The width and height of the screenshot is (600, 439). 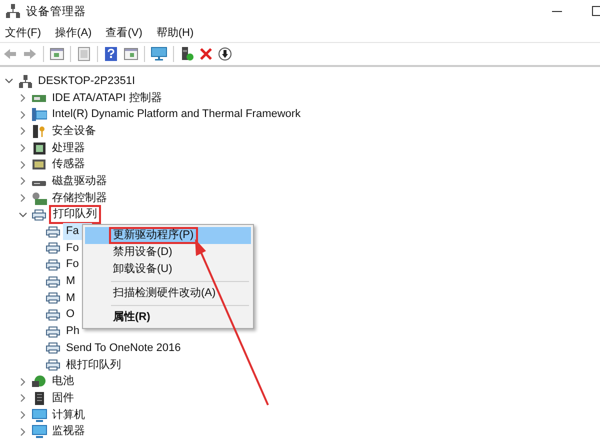 What do you see at coordinates (86, 81) in the screenshot?
I see `tree-item: DESKTOP-2P2351I` at bounding box center [86, 81].